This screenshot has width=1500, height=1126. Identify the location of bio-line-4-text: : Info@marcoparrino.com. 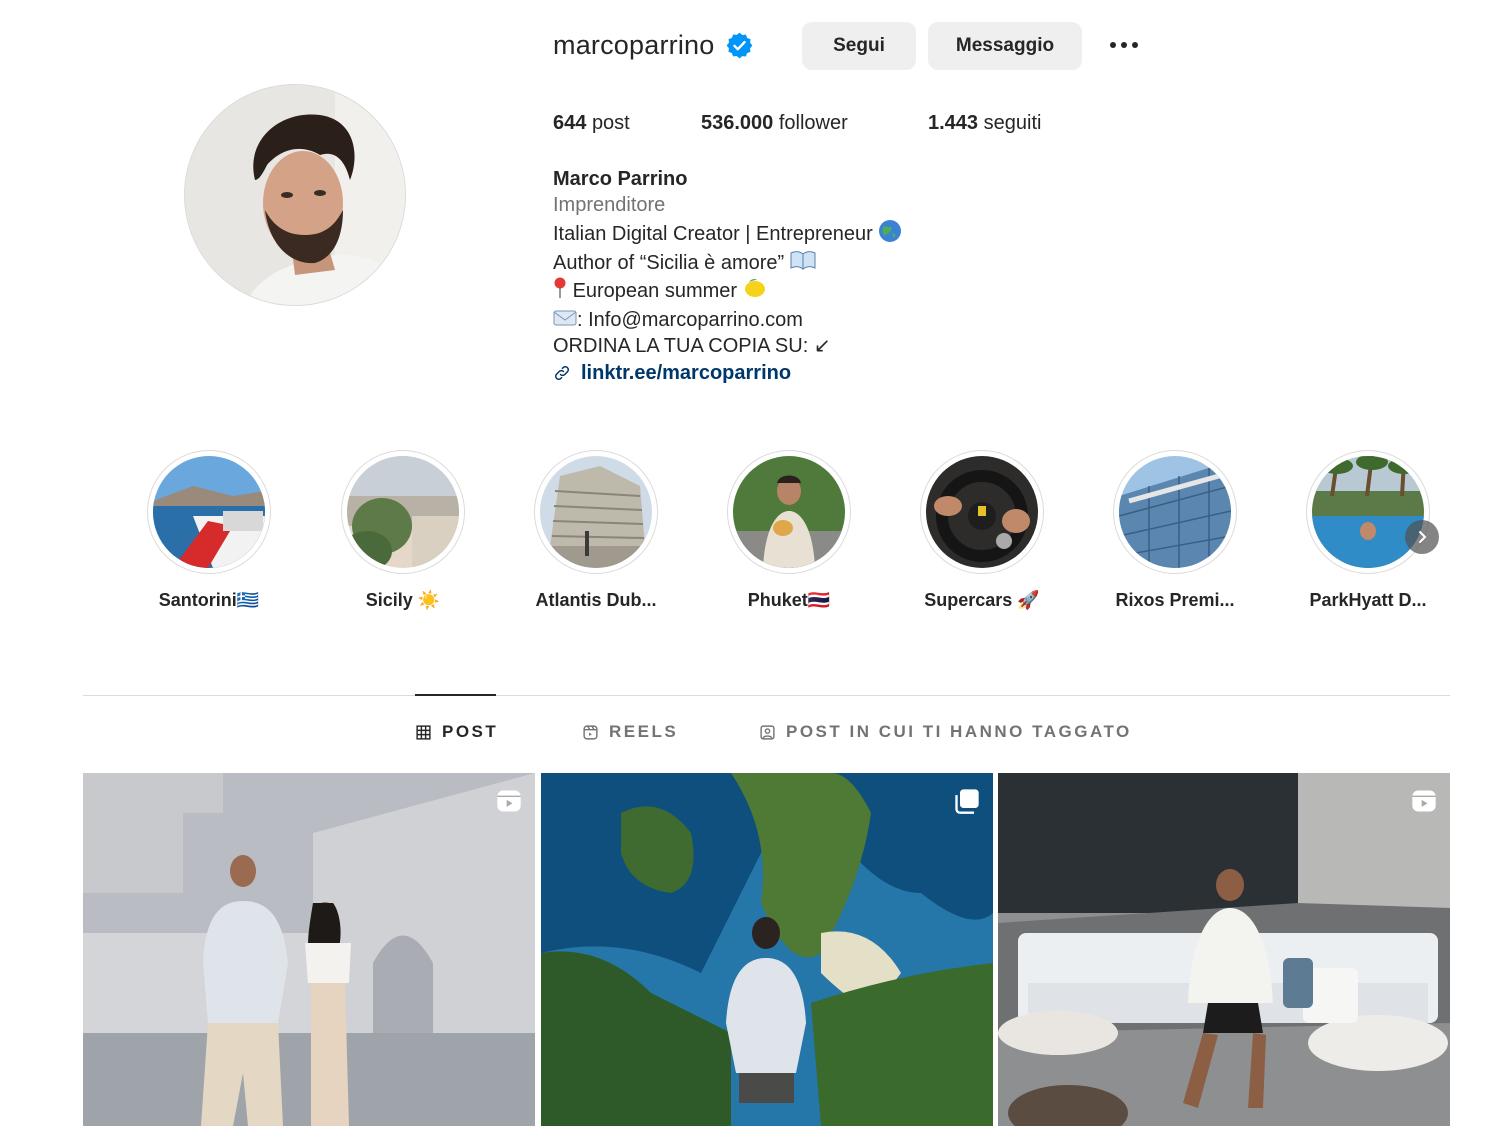
(690, 319).